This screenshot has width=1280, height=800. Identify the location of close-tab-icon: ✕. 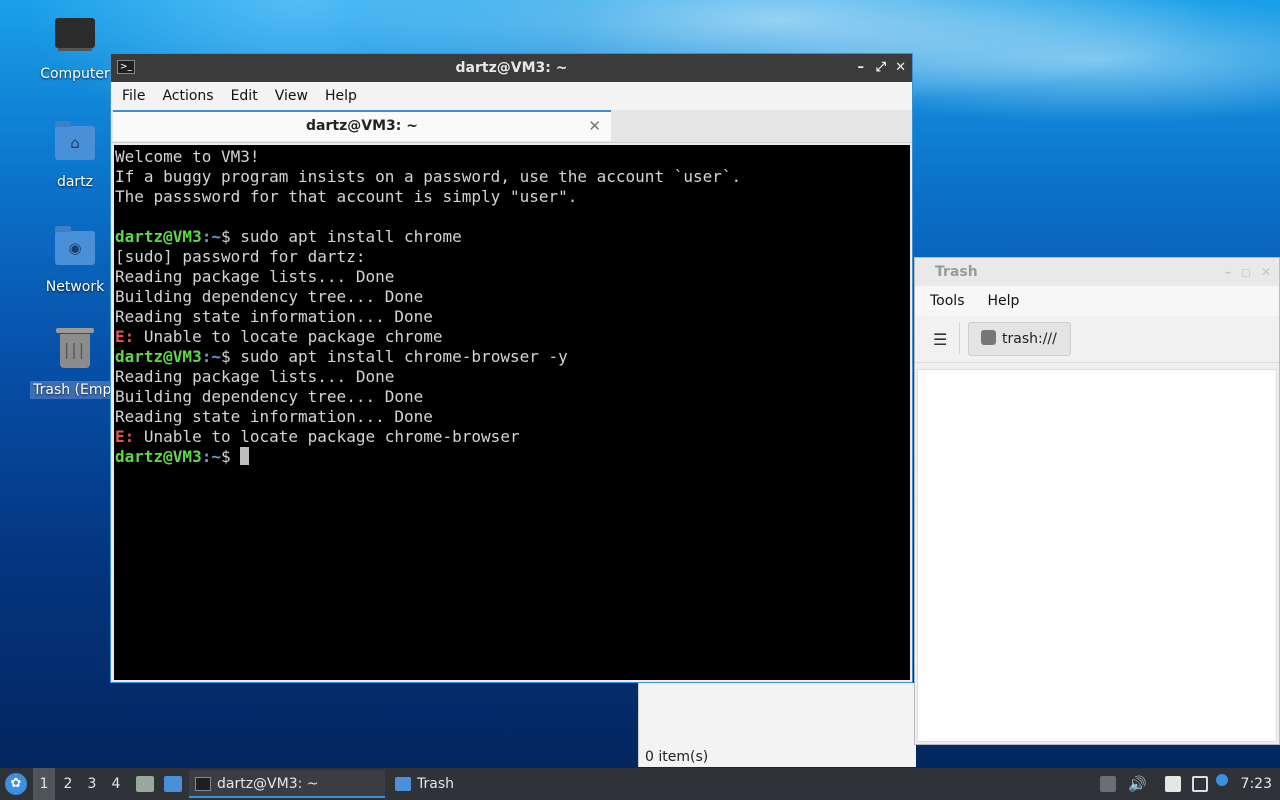
(594, 126).